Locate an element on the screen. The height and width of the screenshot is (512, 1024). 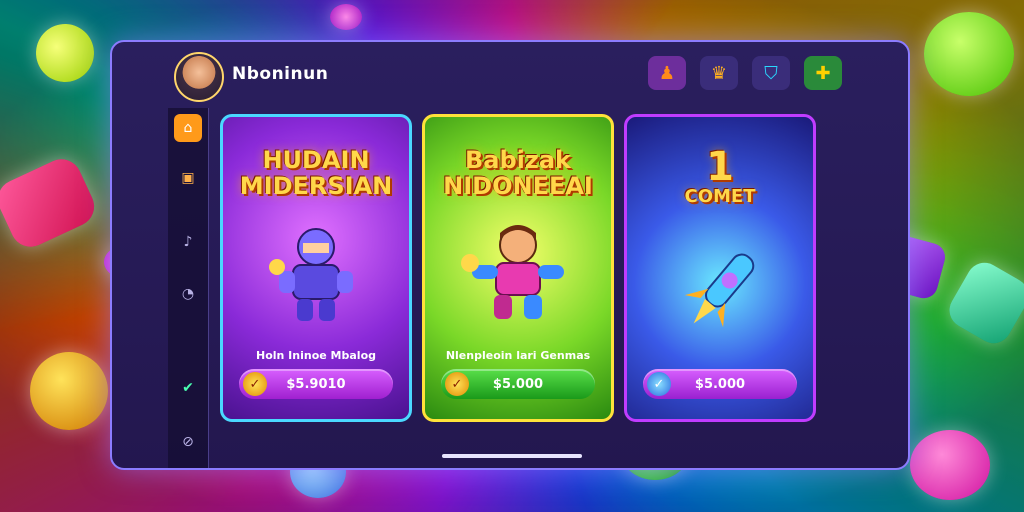
history-icon: ◔ is located at coordinates (188, 294).